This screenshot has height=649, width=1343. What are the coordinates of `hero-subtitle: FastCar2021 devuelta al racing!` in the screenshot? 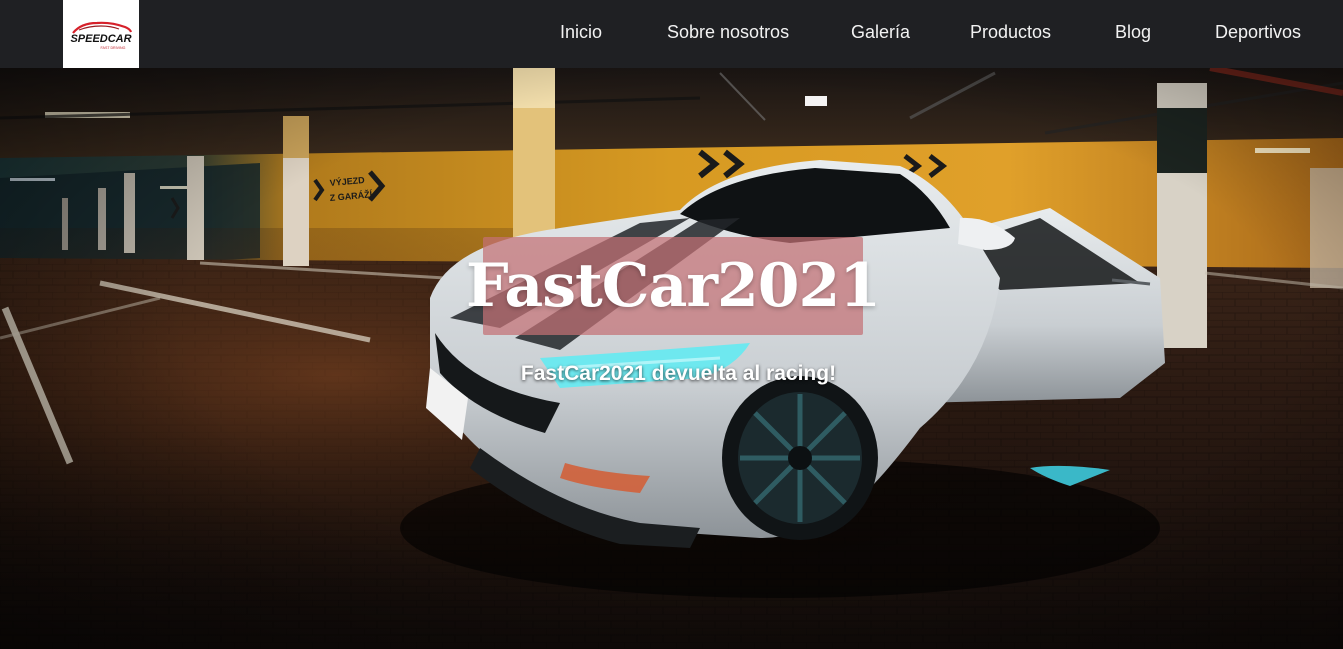 It's located at (678, 373).